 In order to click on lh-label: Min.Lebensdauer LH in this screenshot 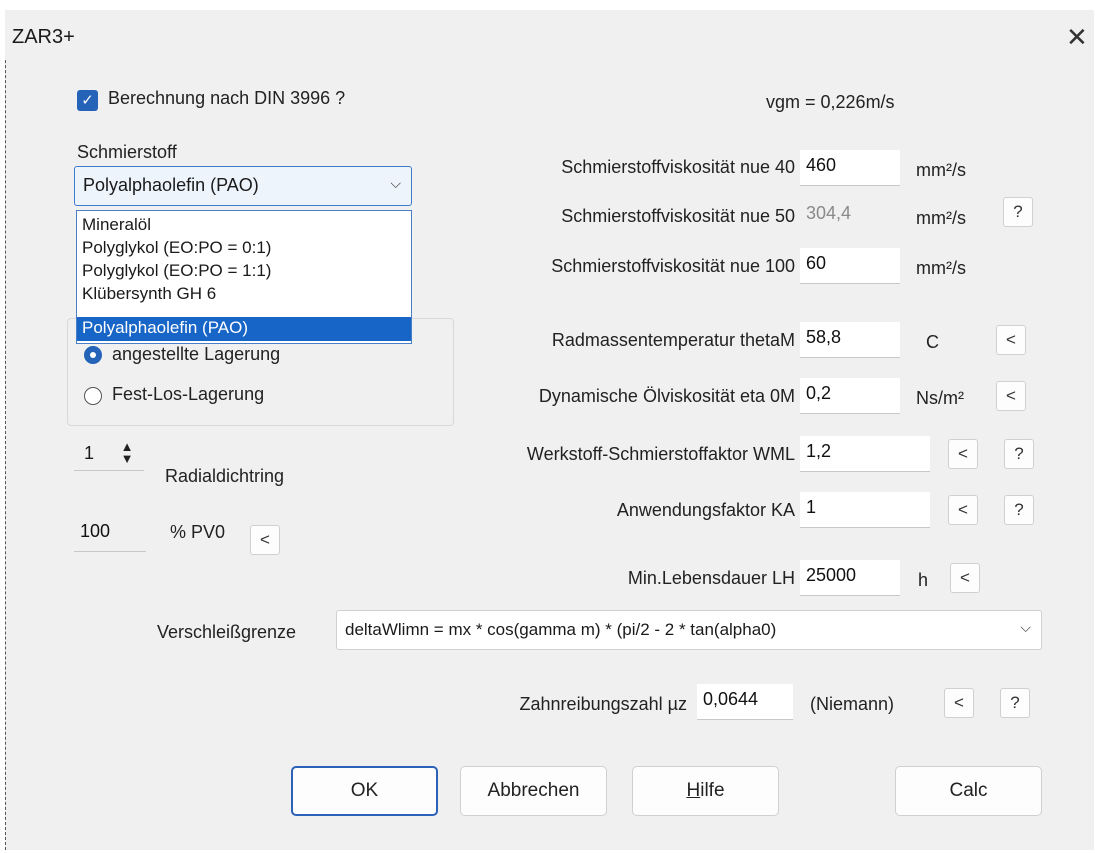, I will do `click(711, 578)`.